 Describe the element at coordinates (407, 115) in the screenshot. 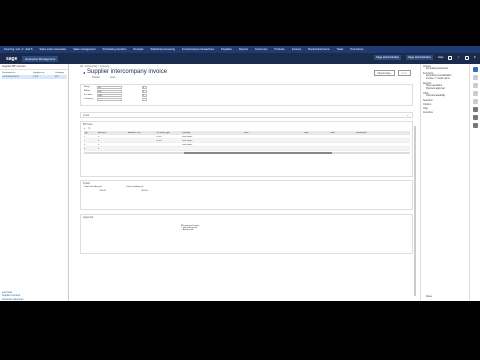

I see `chevron-down-icon: ⌄` at that location.